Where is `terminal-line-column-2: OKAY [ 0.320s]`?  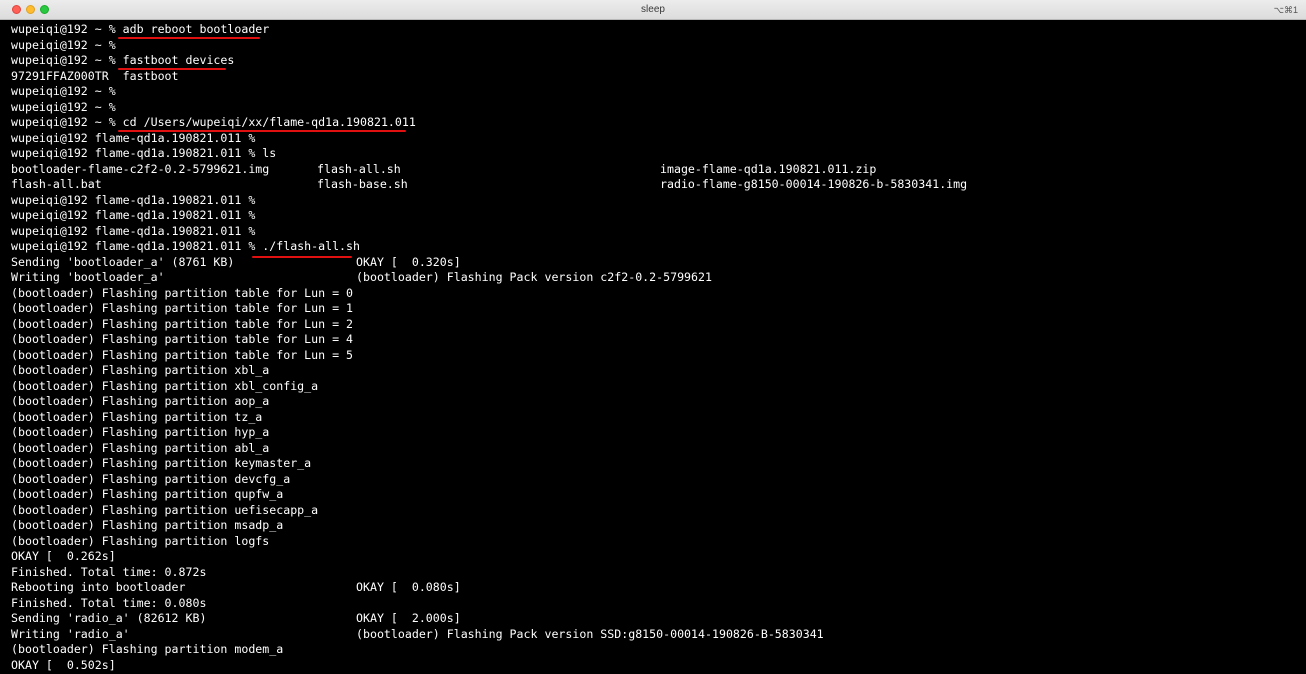
terminal-line-column-2: OKAY [ 0.320s] is located at coordinates (408, 261).